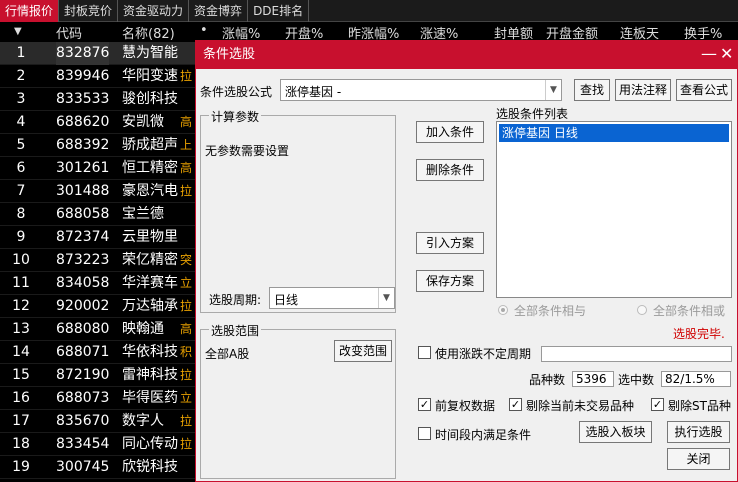 This screenshot has width=738, height=482. Describe the element at coordinates (704, 90) in the screenshot. I see `view-formula-button: 查看公式` at that location.